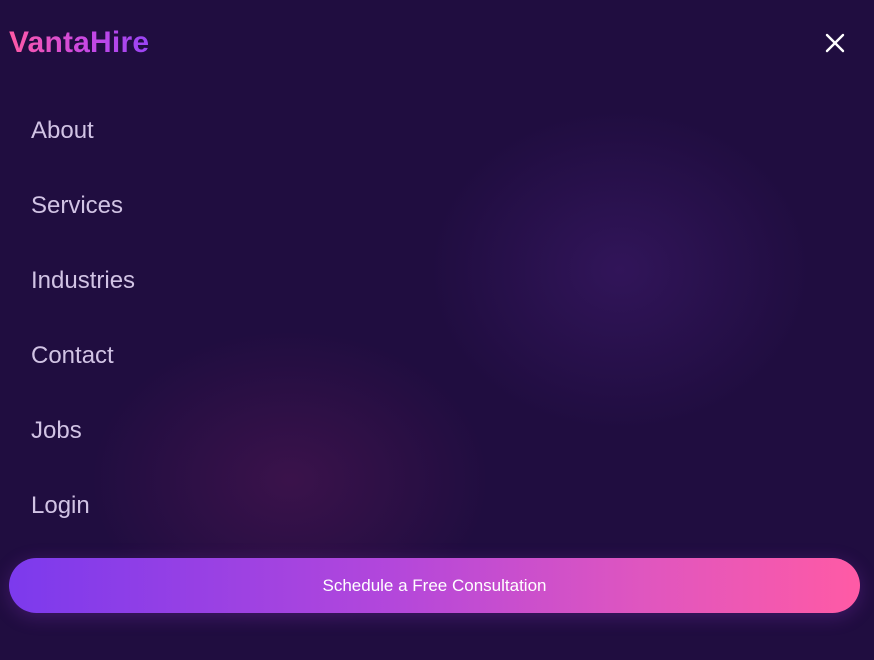 This screenshot has width=874, height=660. I want to click on brand-logo: VantaHire, so click(79, 43).